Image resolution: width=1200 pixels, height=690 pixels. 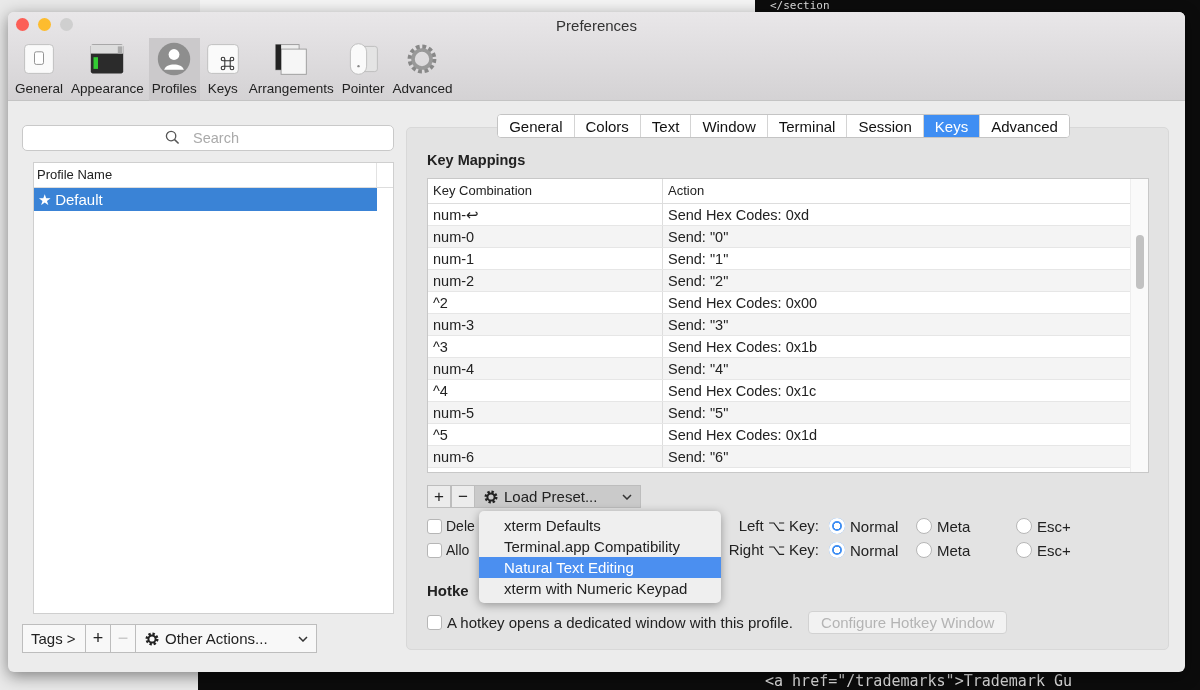 What do you see at coordinates (698, 237) in the screenshot?
I see `table-cell-text: Send: "0"` at bounding box center [698, 237].